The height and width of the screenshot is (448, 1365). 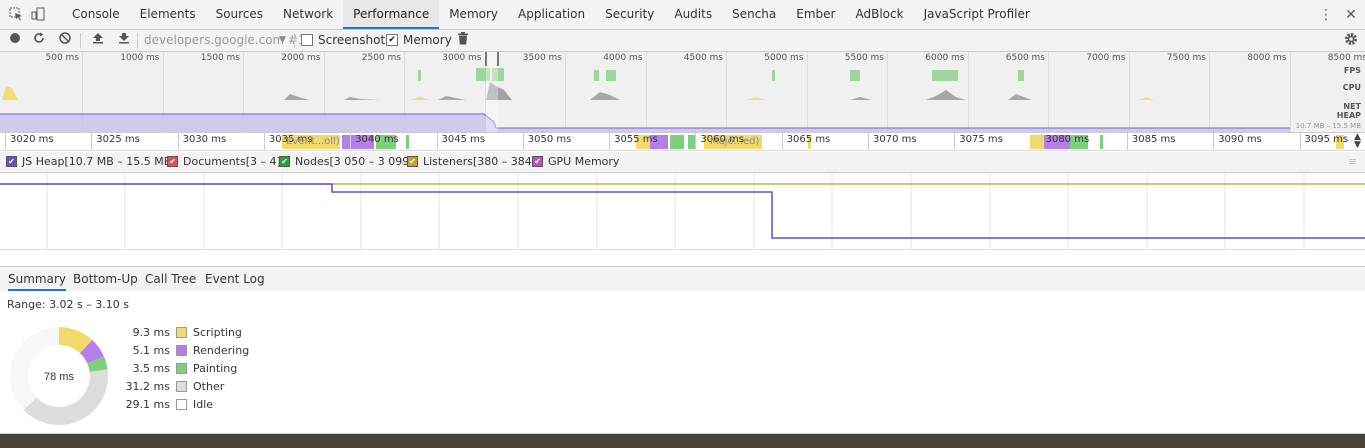 What do you see at coordinates (355, 40) in the screenshot?
I see `screenshots-label: Screenshots` at bounding box center [355, 40].